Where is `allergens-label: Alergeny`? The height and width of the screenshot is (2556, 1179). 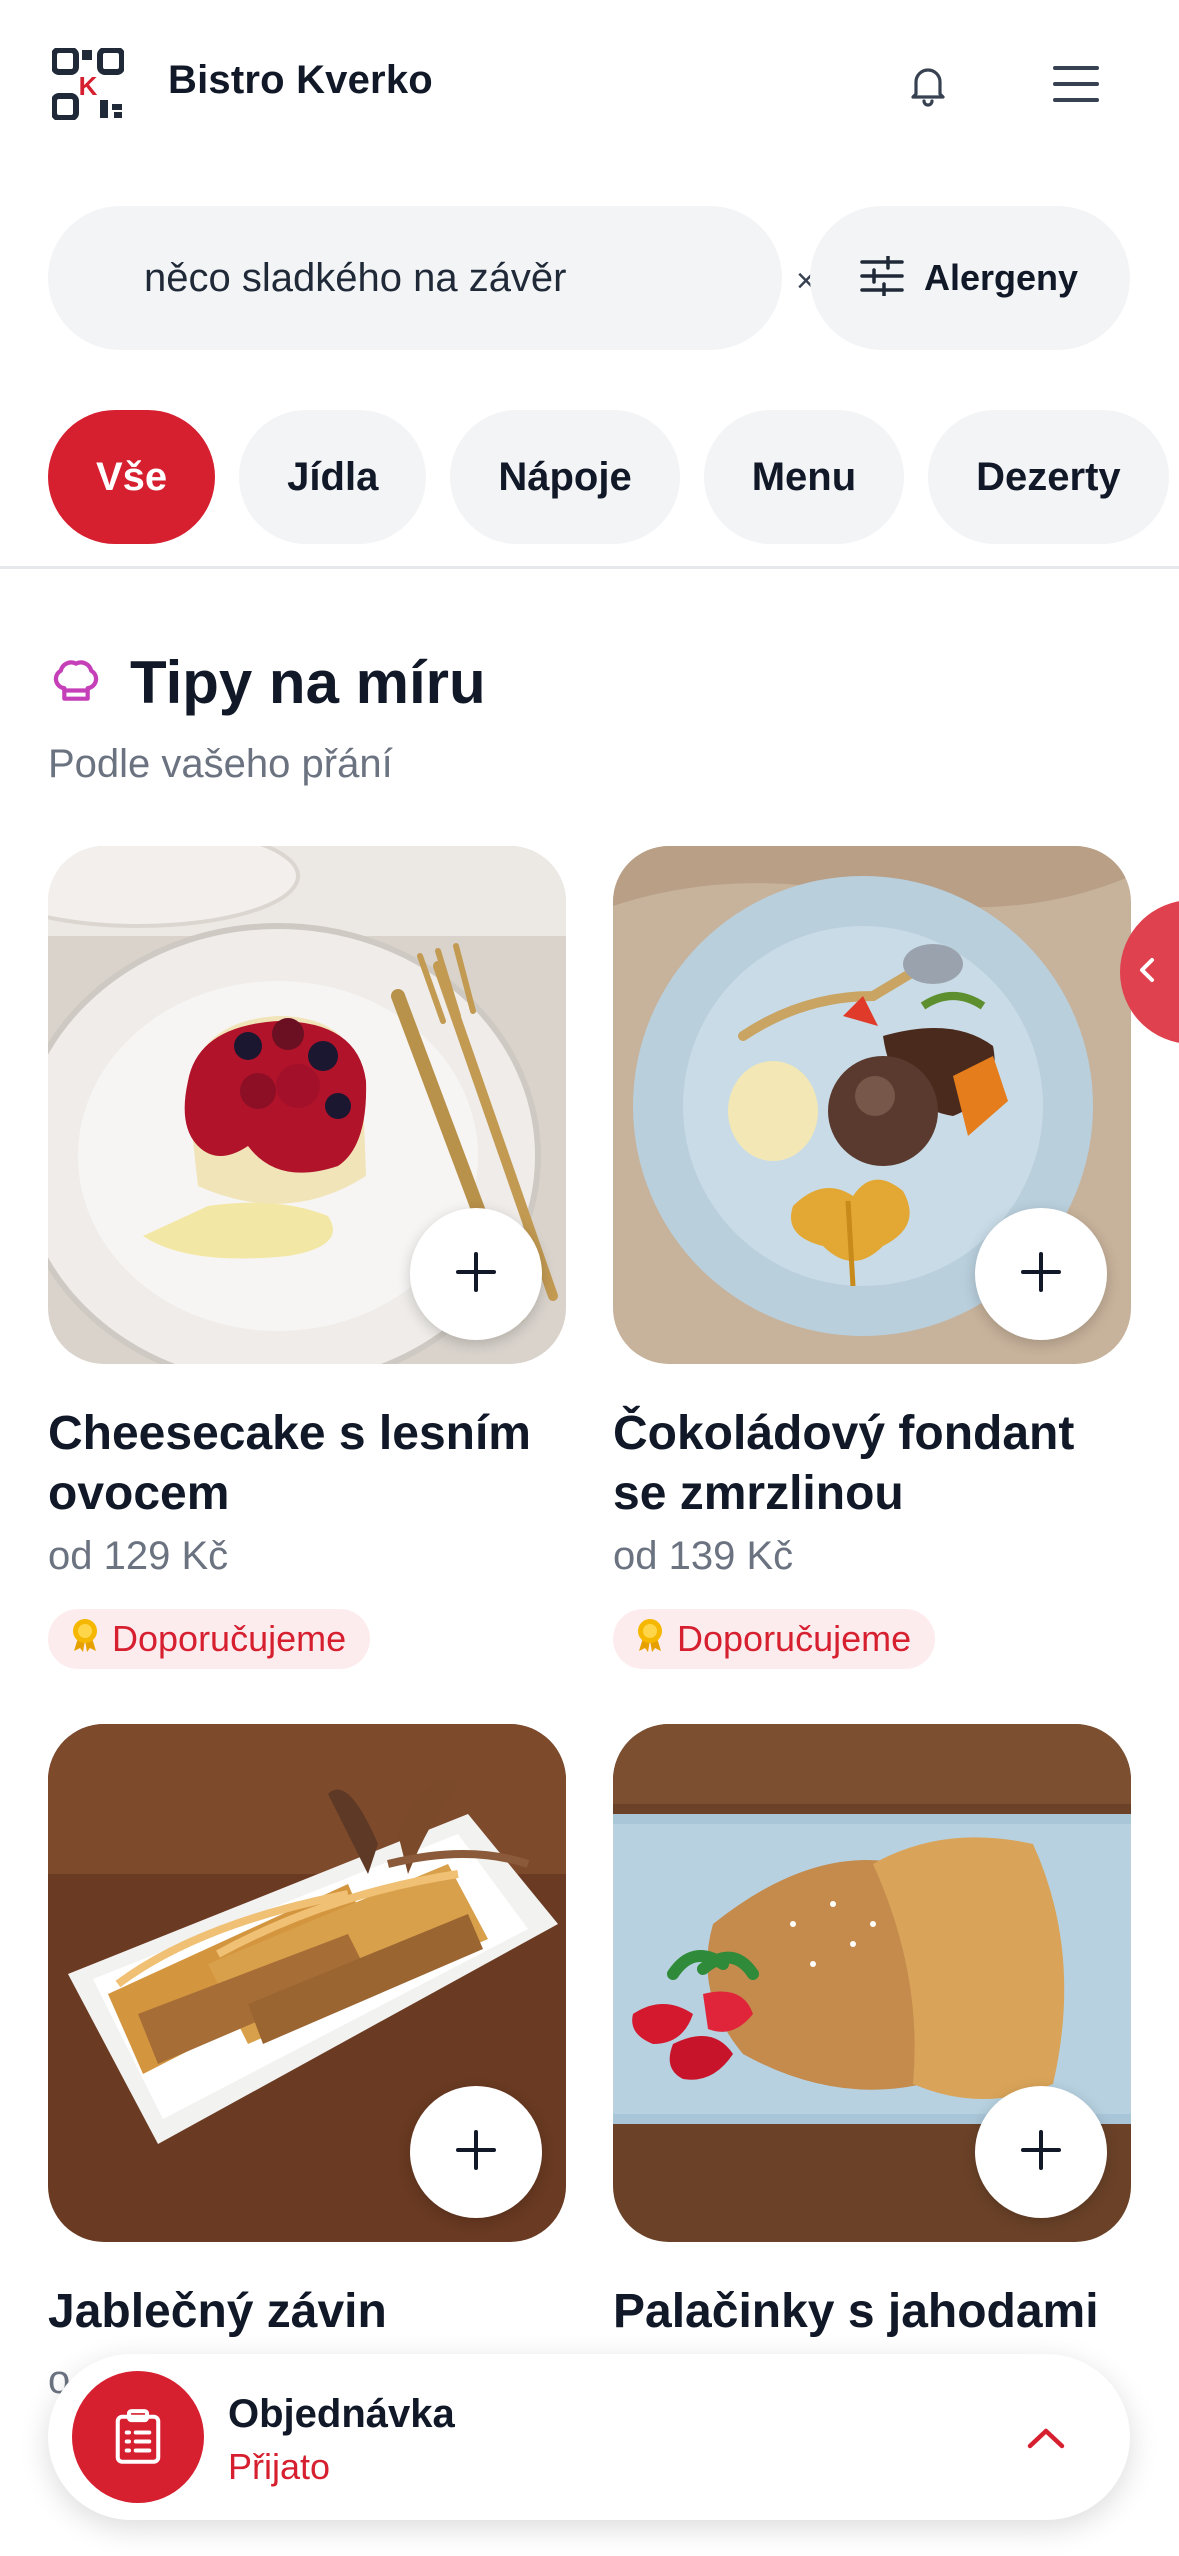
allergens-label: Alergeny is located at coordinates (1001, 277).